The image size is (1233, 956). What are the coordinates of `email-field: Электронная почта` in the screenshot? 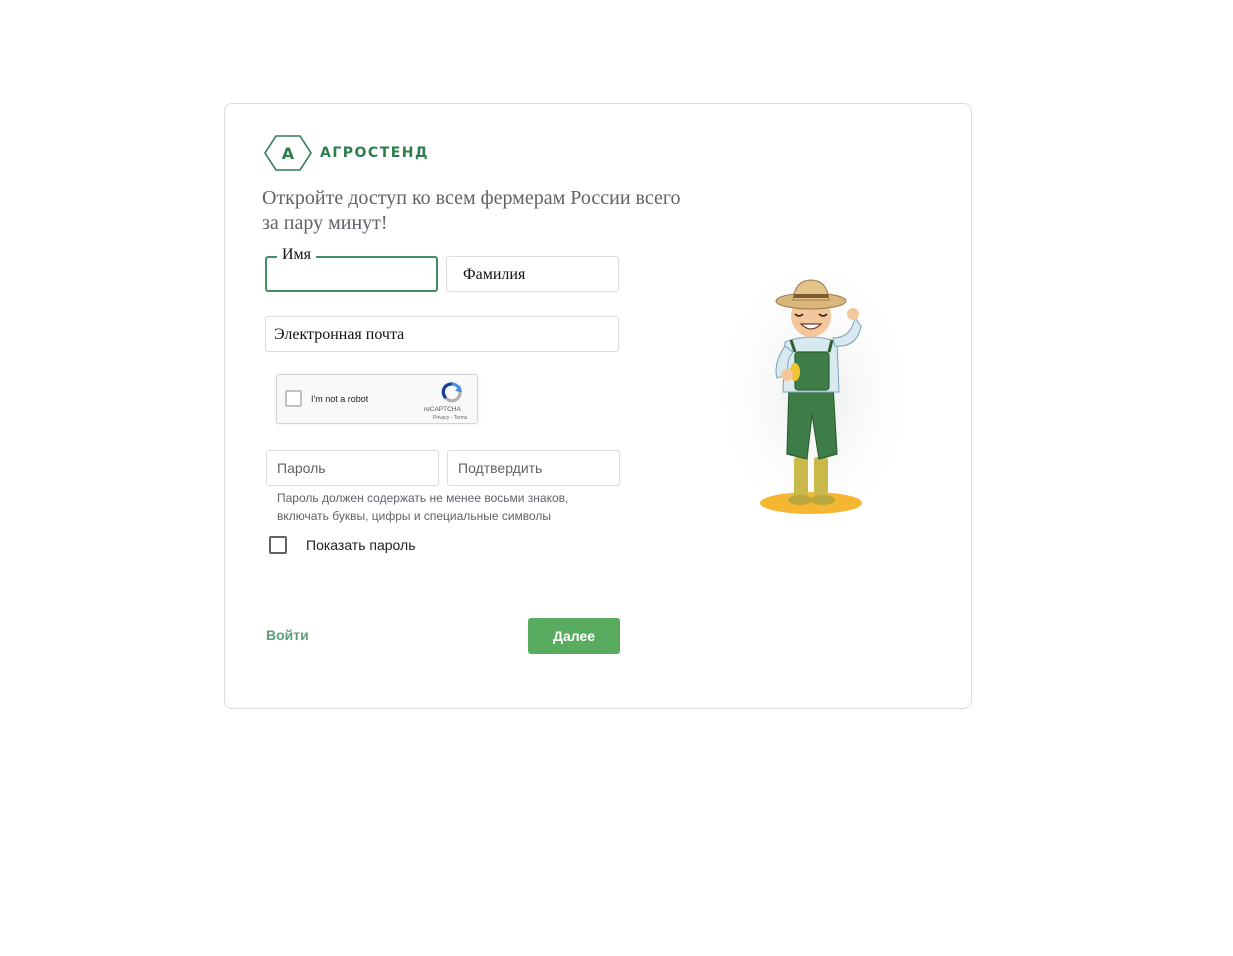 It's located at (442, 334).